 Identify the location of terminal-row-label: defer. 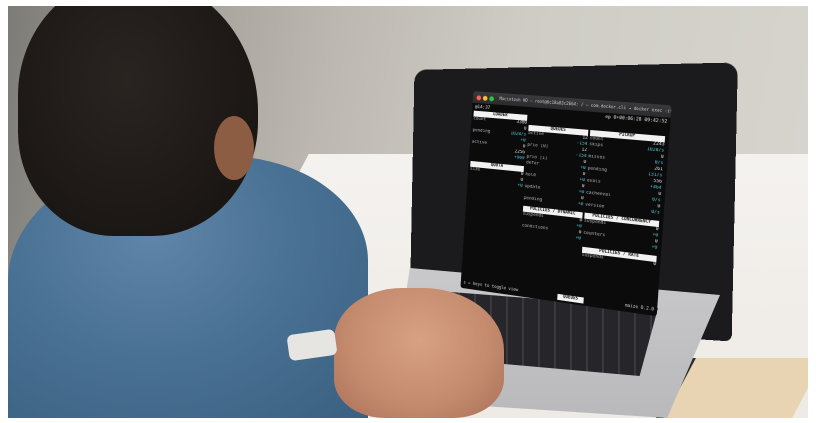
(532, 163).